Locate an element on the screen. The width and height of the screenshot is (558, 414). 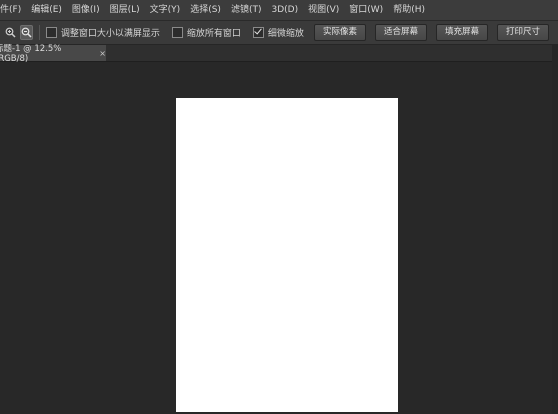
document-tab-bar: 标题-1 @ 12.5%(RGB/8) × is located at coordinates (279, 54).